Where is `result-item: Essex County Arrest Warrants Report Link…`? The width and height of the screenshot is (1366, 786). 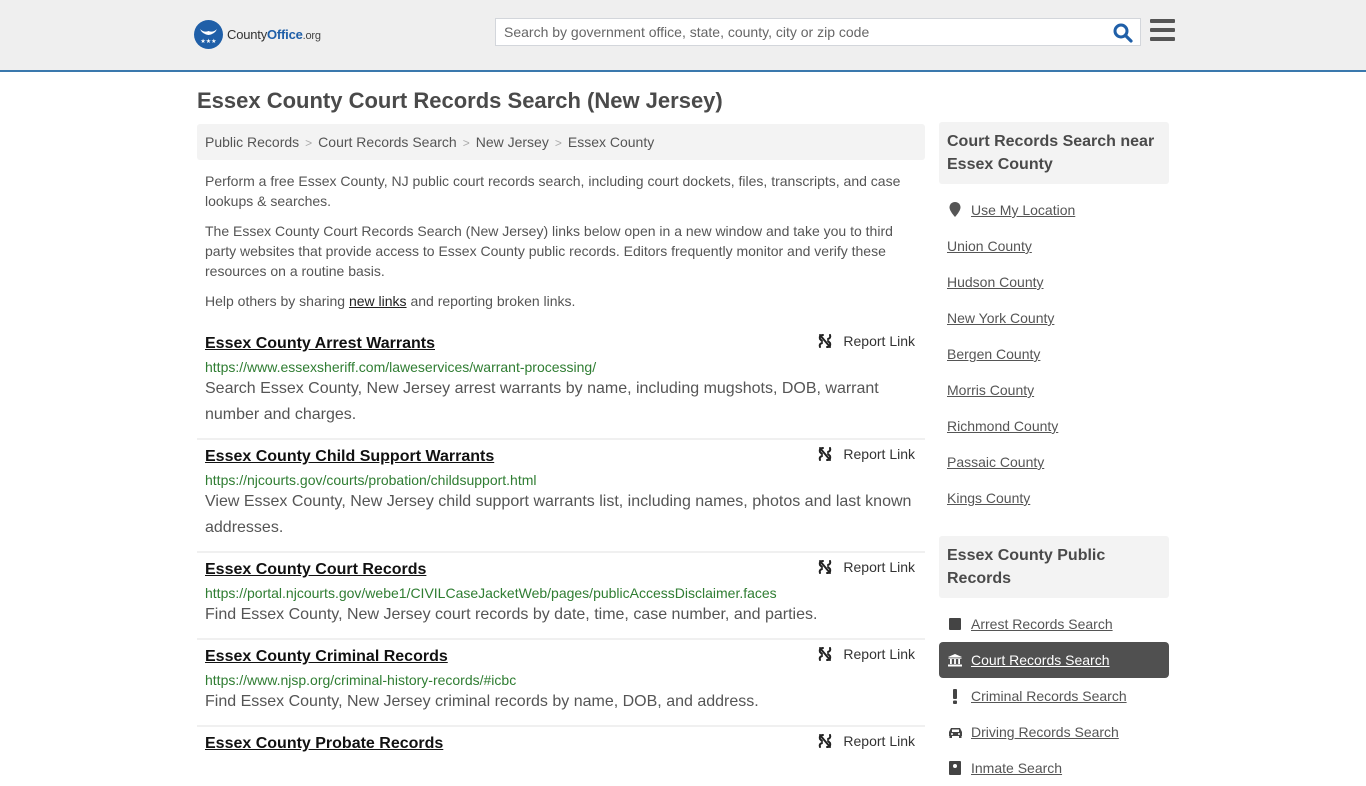 result-item: Essex County Arrest Warrants Report Link… is located at coordinates (561, 383).